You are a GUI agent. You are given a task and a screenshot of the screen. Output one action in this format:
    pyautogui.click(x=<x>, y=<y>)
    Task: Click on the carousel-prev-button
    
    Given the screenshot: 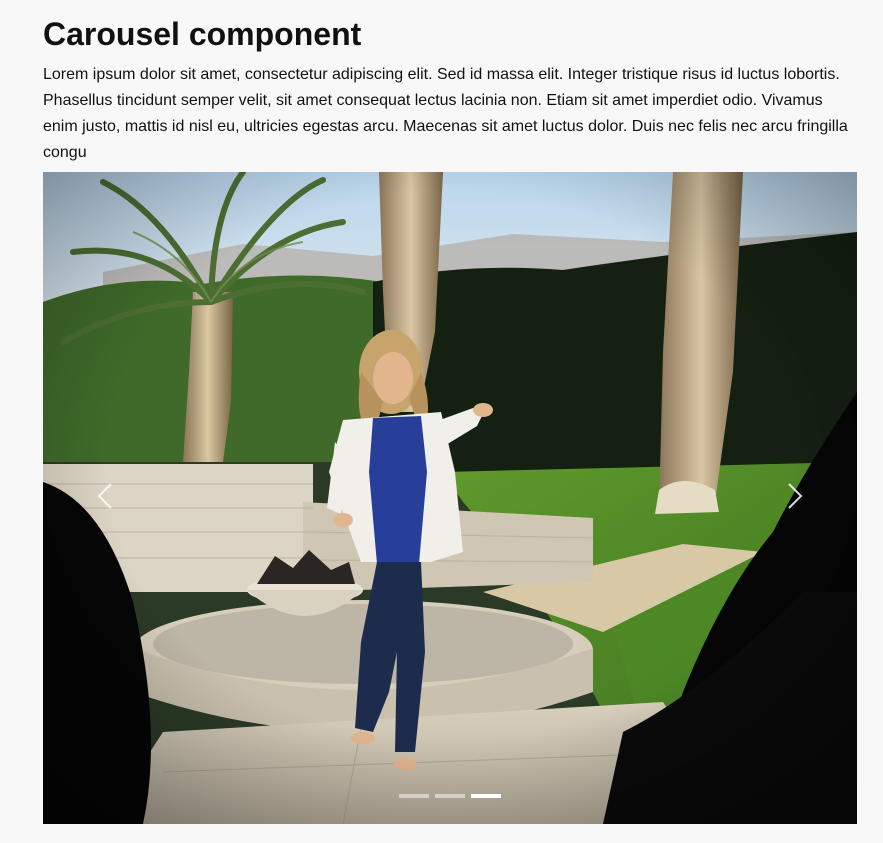 What is the action you would take?
    pyautogui.click(x=105, y=498)
    